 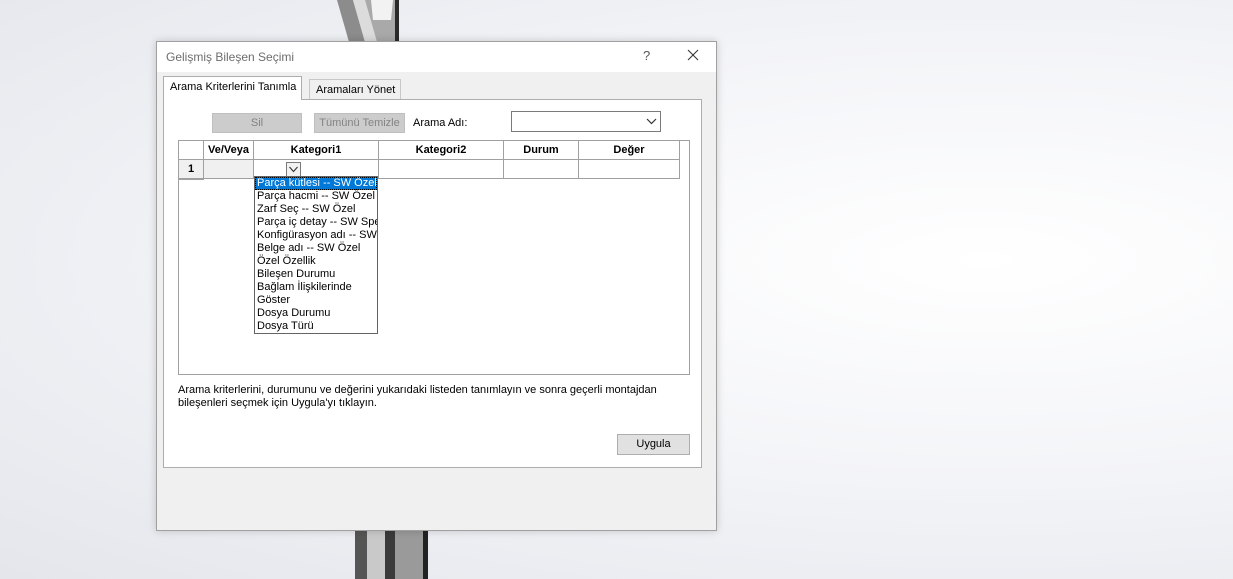 I want to click on category1-dropdown-button, so click(x=293, y=169).